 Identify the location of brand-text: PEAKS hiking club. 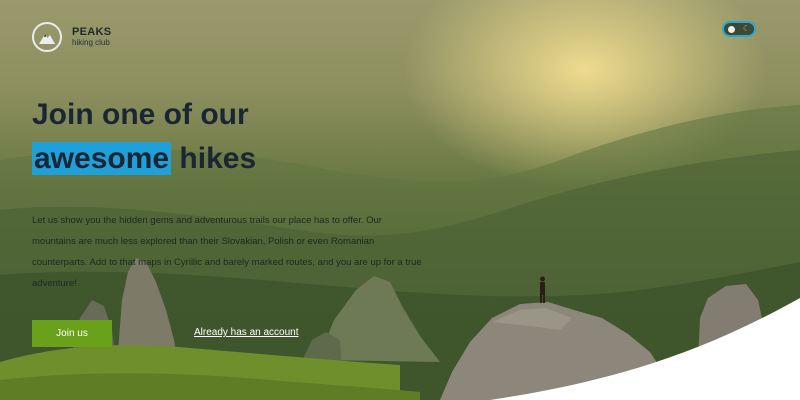
(91, 37).